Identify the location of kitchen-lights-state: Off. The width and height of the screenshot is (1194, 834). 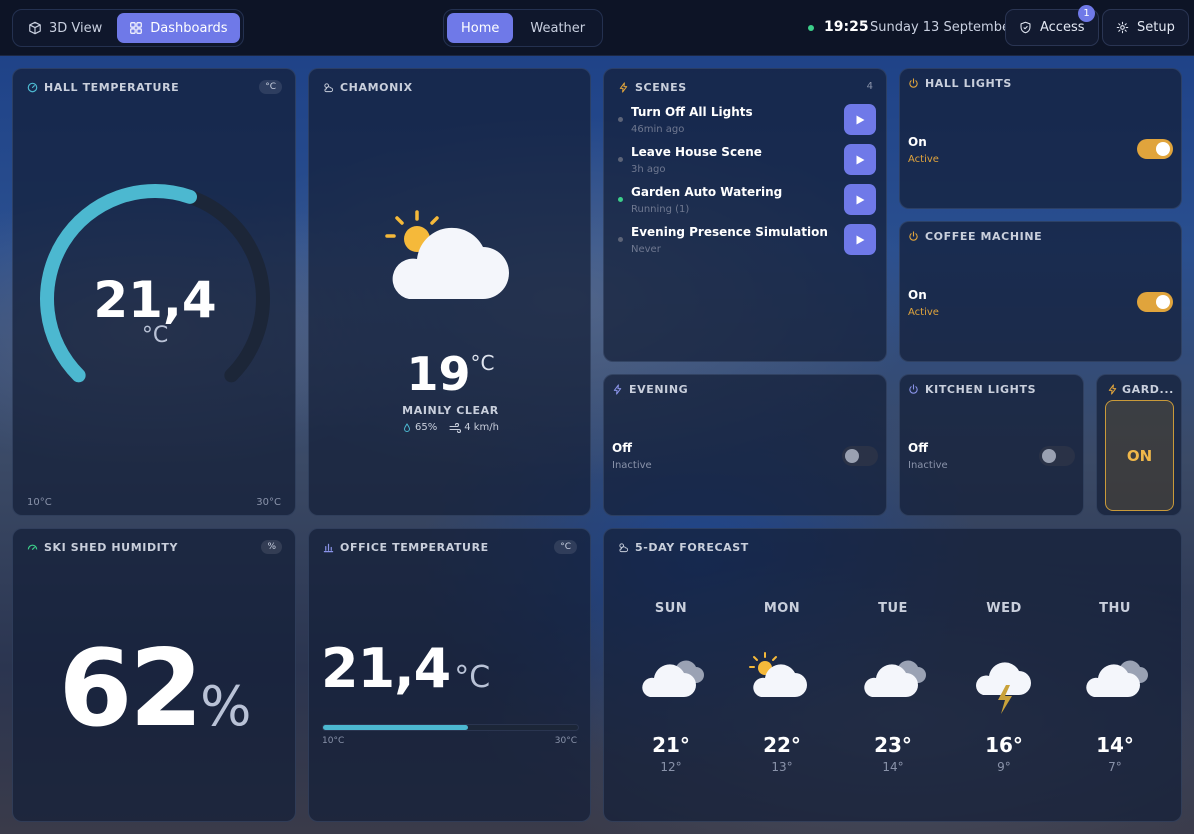
(918, 448).